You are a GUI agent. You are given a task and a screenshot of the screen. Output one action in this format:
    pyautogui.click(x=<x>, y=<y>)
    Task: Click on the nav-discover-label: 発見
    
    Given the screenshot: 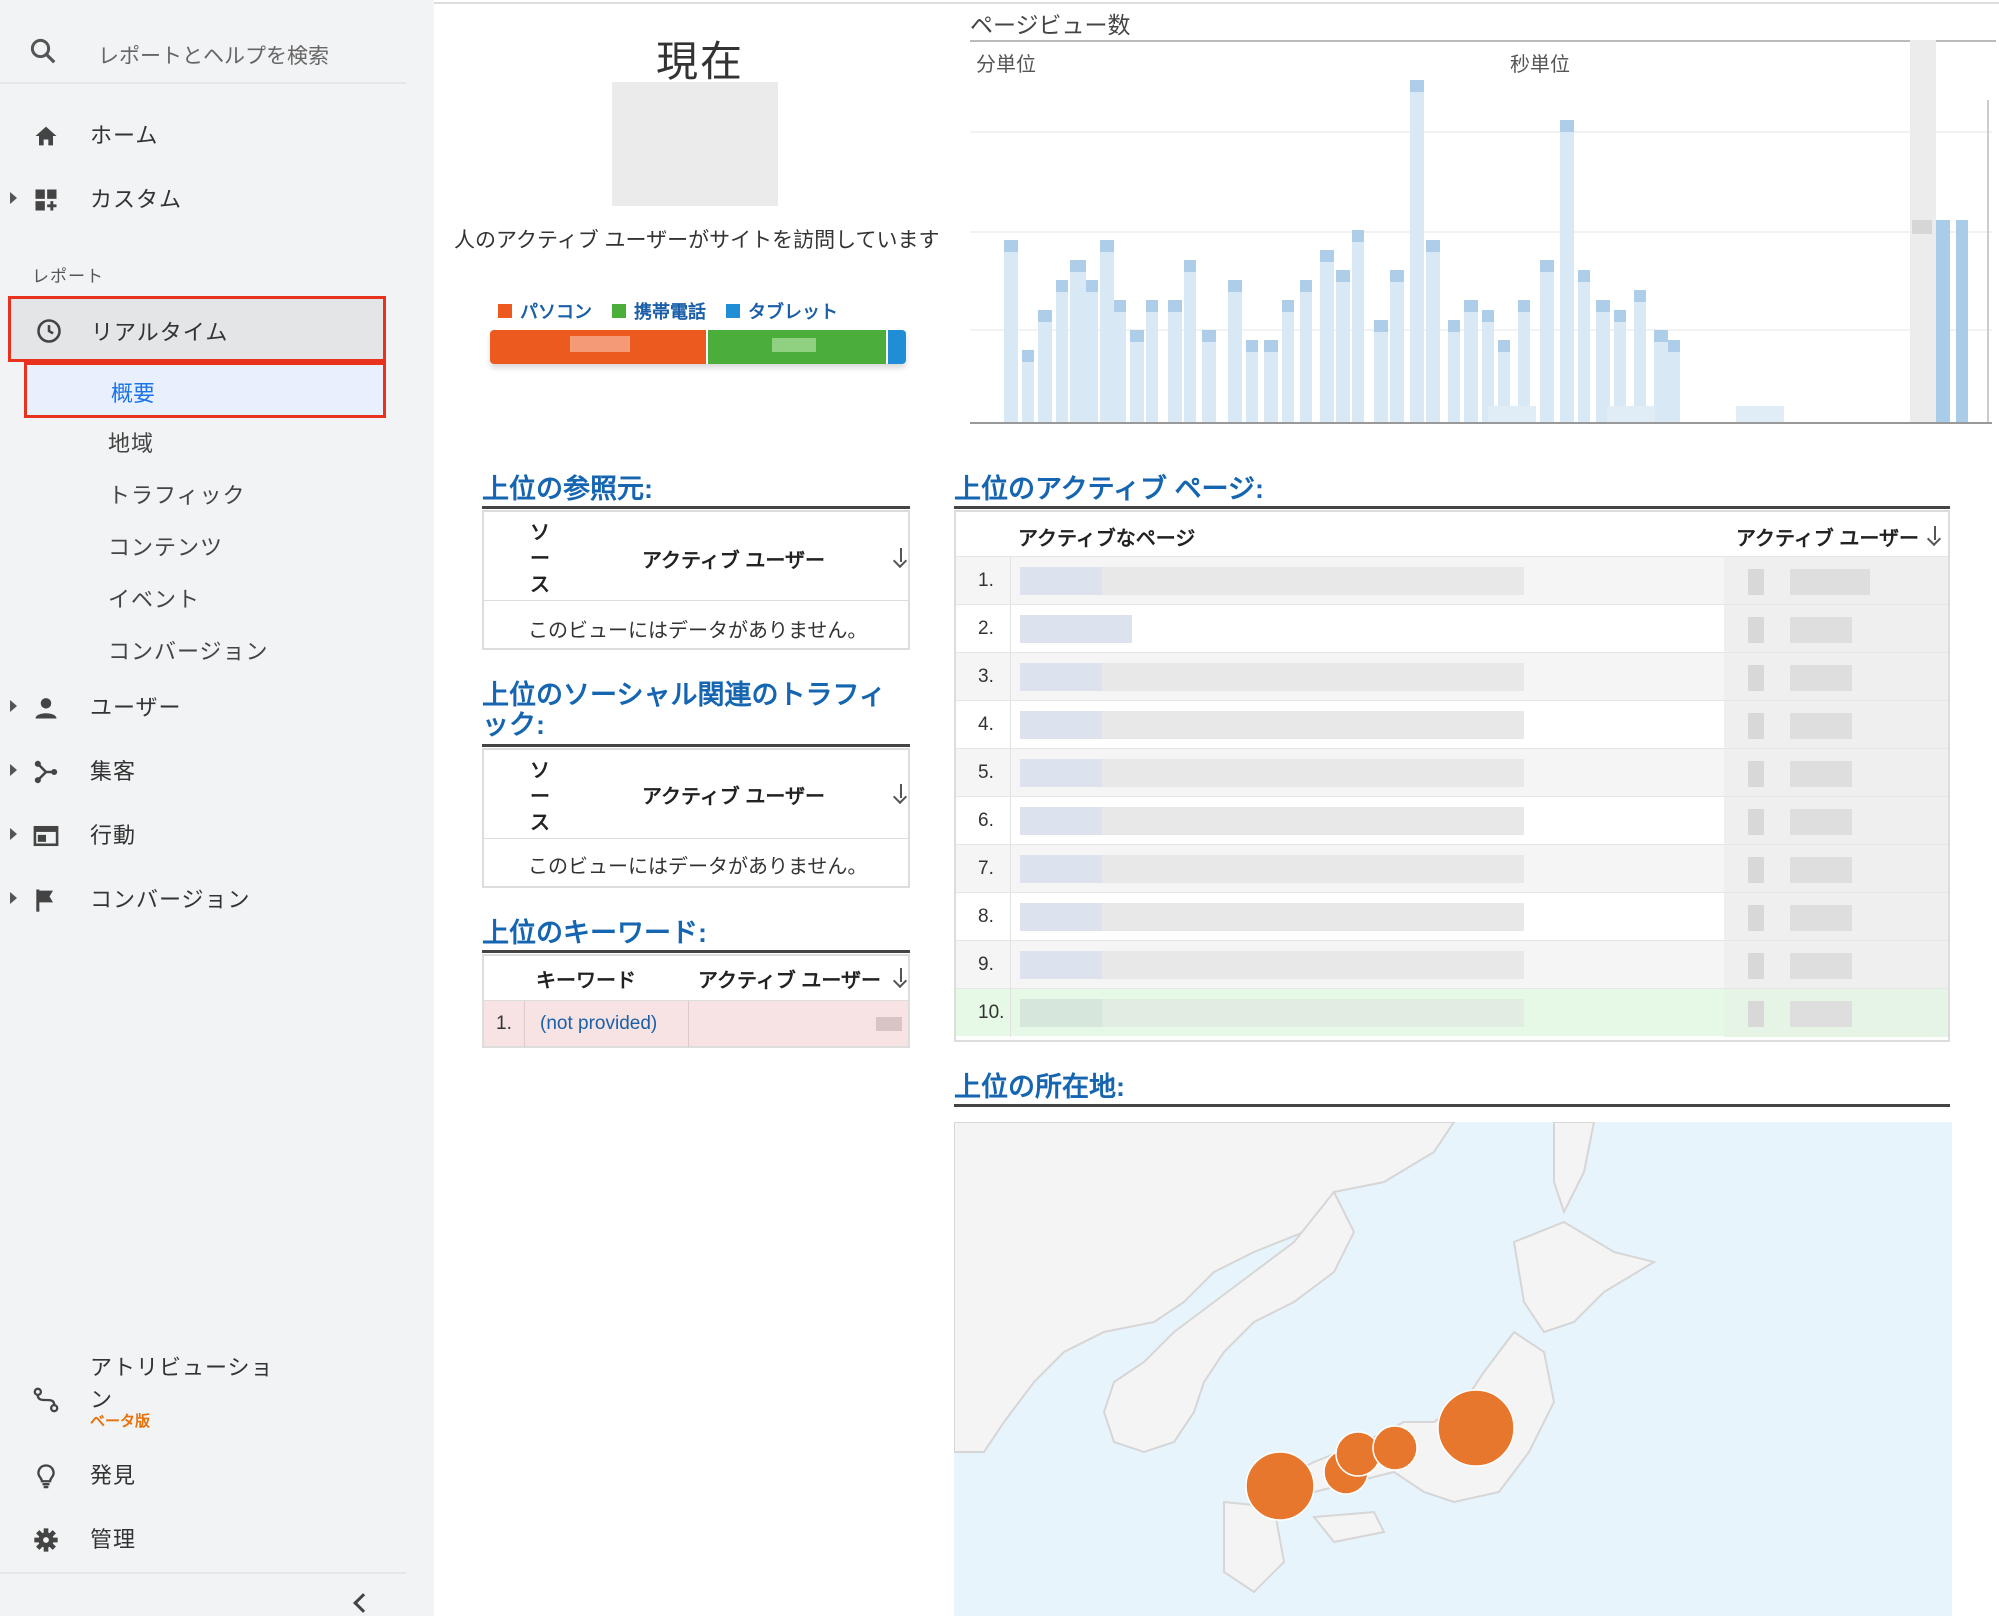 What is the action you would take?
    pyautogui.click(x=113, y=1475)
    